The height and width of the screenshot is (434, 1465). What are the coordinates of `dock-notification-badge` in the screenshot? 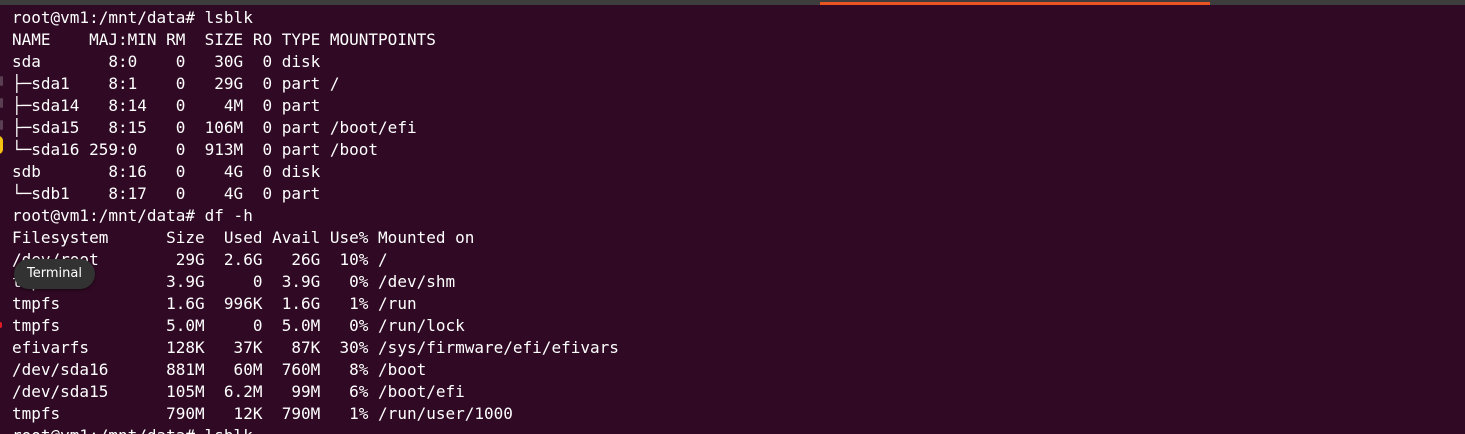 It's located at (1, 145).